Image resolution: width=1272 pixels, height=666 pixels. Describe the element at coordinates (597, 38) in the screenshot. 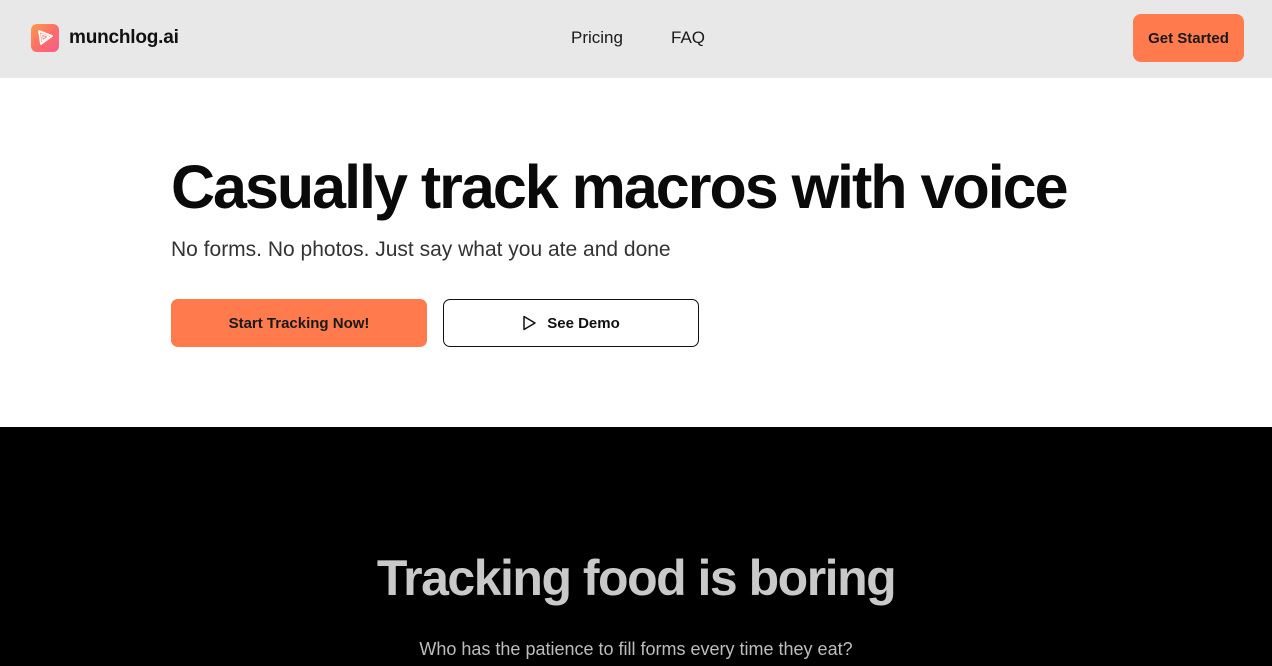

I see `nav-link-pricing: Pricing` at that location.